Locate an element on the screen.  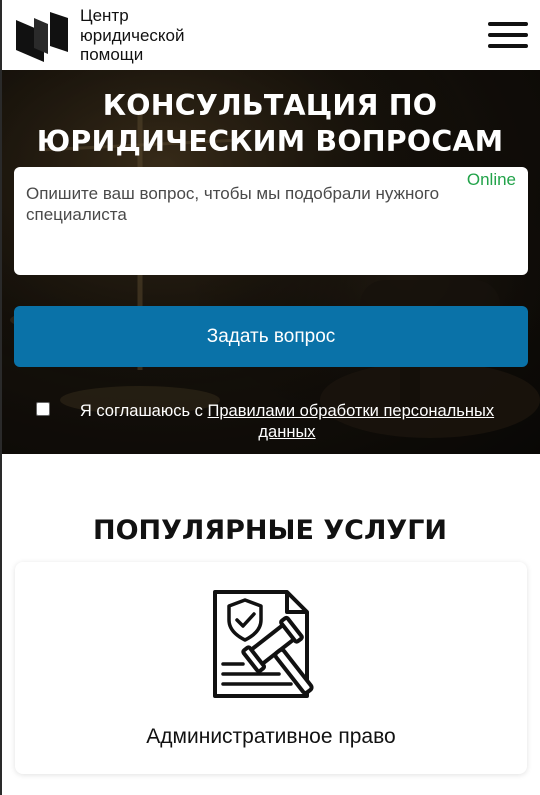
question-input is located at coordinates (246, 223).